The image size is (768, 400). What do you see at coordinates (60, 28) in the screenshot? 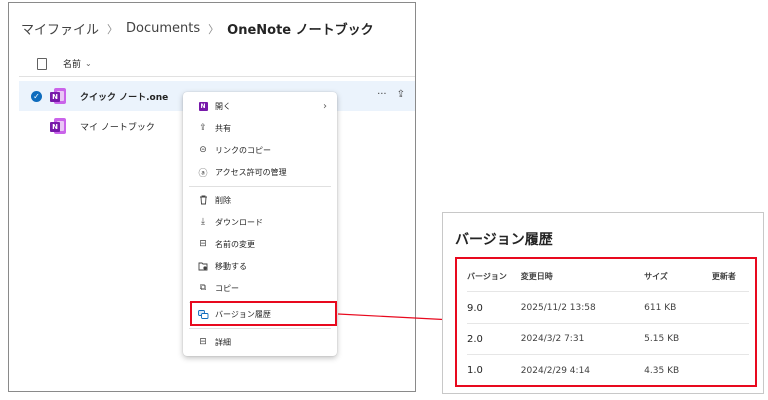
I see `breadcrumb-root: マイファイル` at bounding box center [60, 28].